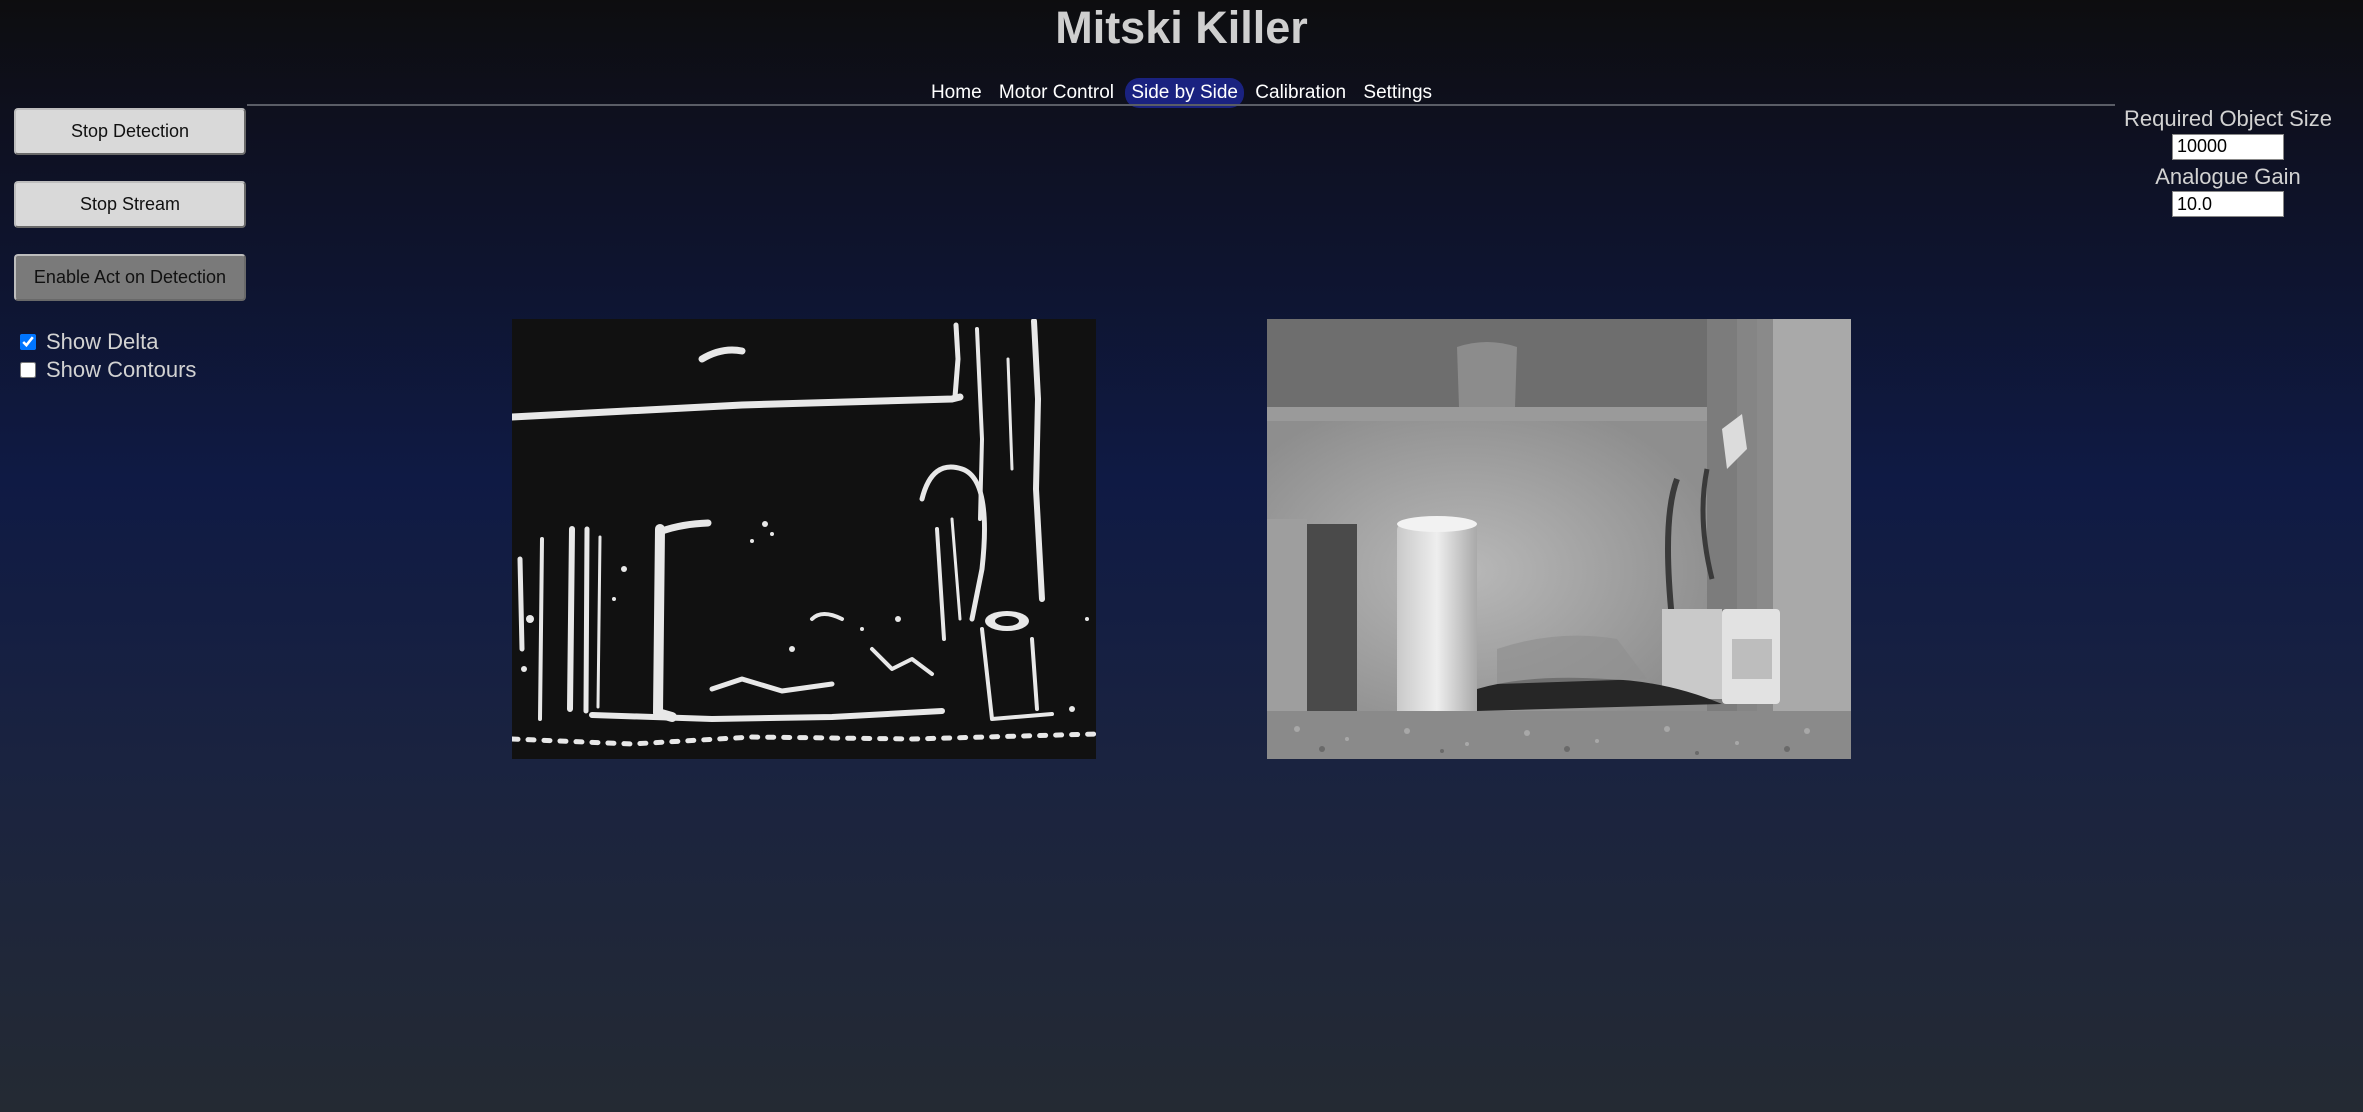 The width and height of the screenshot is (2363, 1112). I want to click on required-object-size-label: Required Object Size, so click(2228, 118).